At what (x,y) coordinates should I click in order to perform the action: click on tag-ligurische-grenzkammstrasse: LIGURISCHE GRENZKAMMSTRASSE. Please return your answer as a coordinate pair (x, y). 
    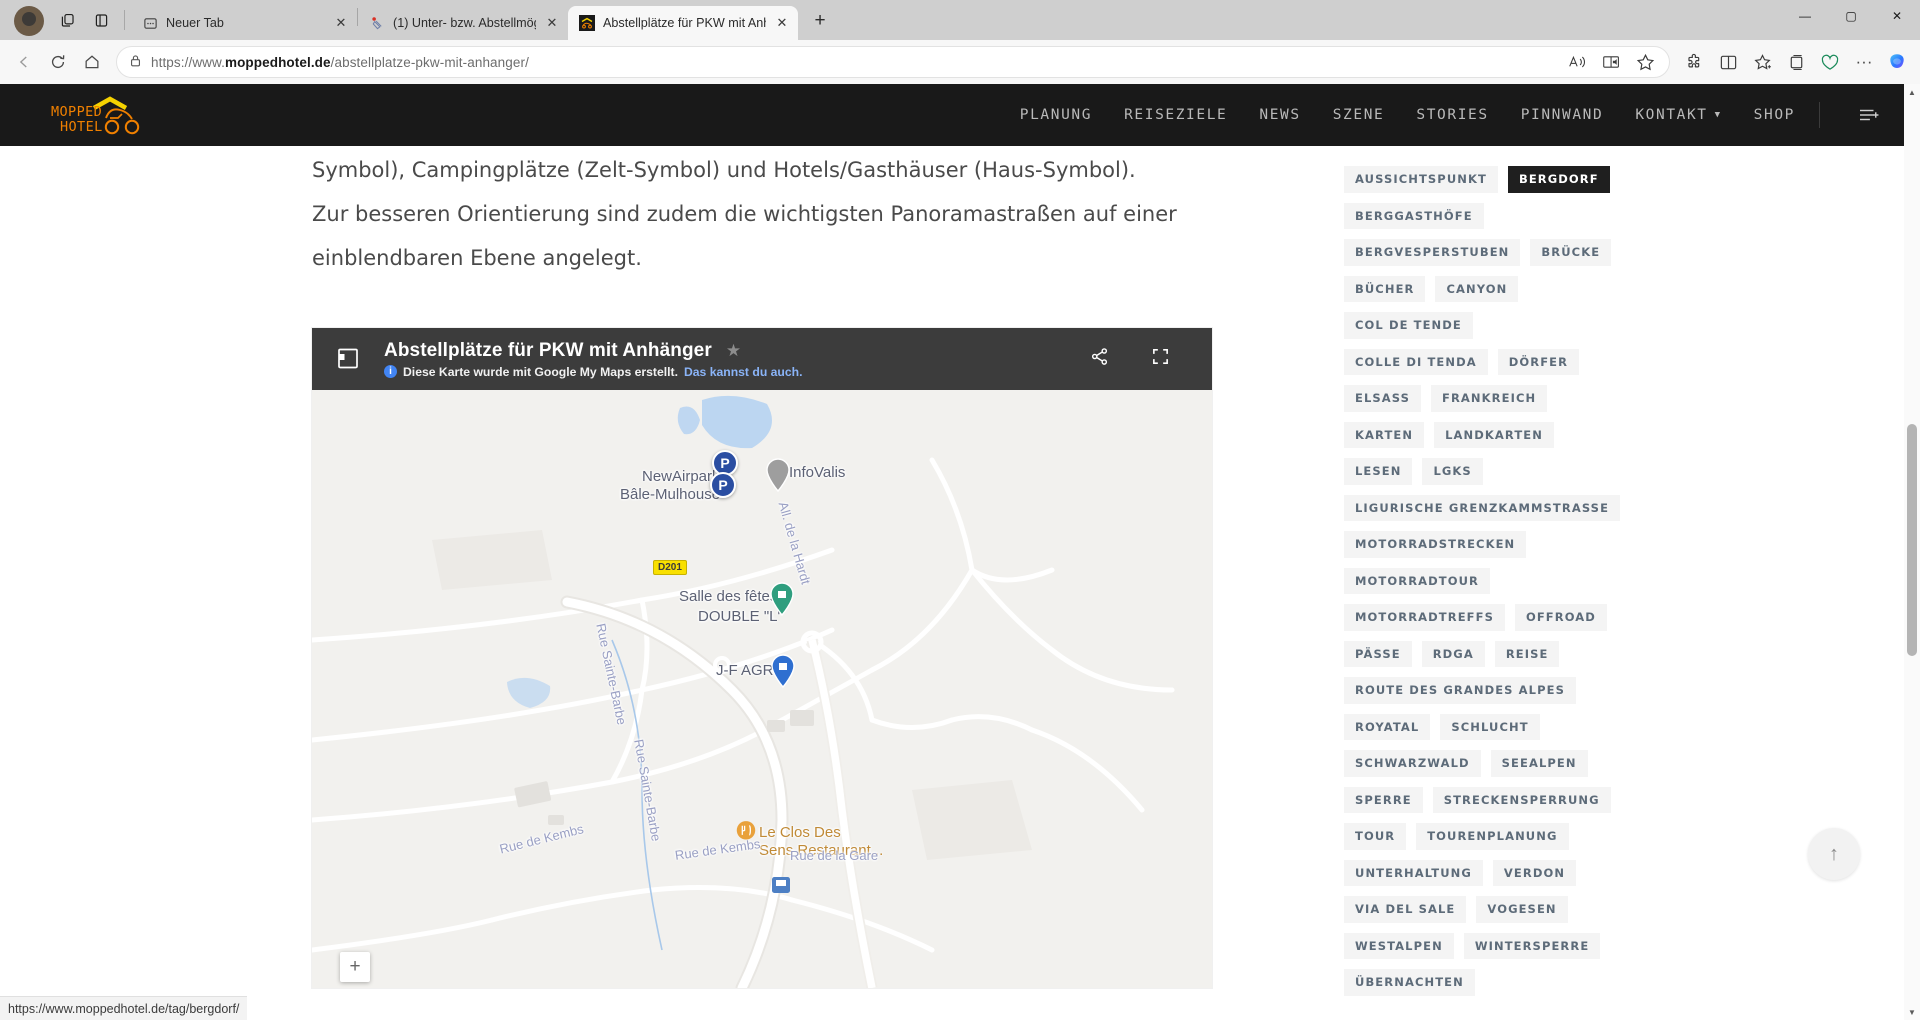
    Looking at the image, I should click on (1482, 507).